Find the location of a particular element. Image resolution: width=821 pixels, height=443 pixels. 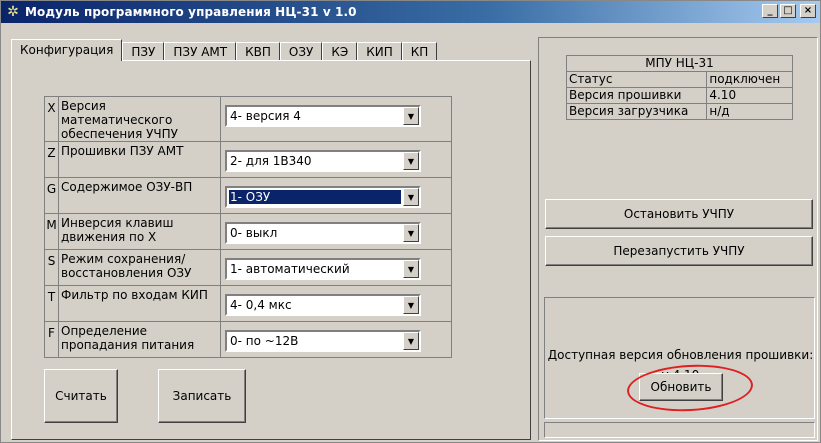

power-loss-select: 0- по ~12В ▼ is located at coordinates (323, 341).